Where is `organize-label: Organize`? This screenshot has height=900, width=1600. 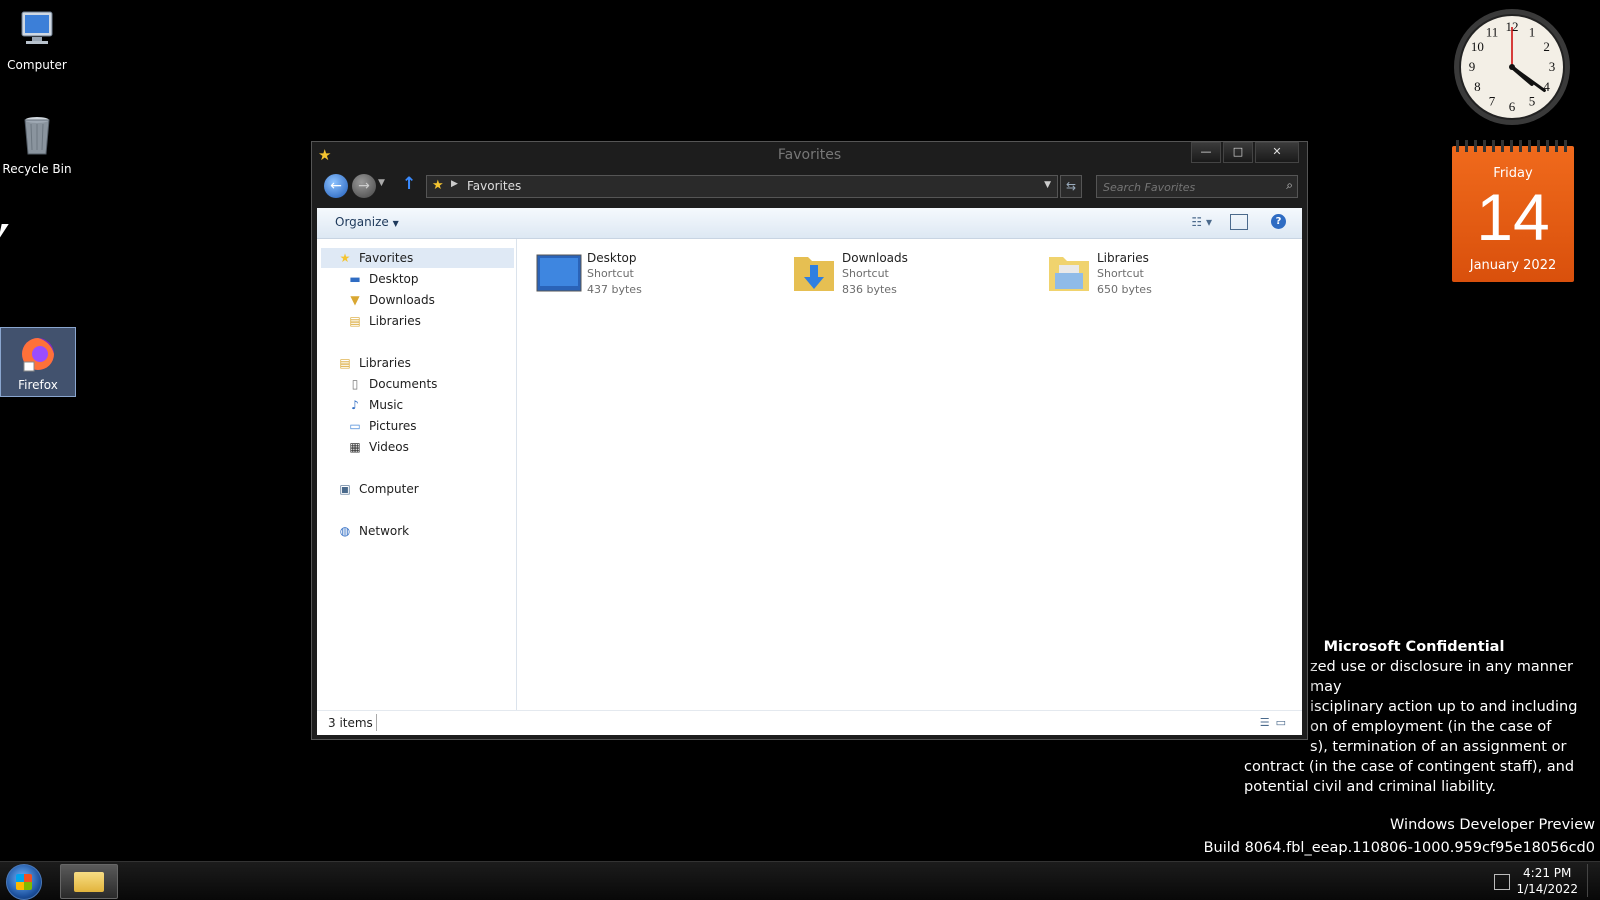 organize-label: Organize is located at coordinates (362, 222).